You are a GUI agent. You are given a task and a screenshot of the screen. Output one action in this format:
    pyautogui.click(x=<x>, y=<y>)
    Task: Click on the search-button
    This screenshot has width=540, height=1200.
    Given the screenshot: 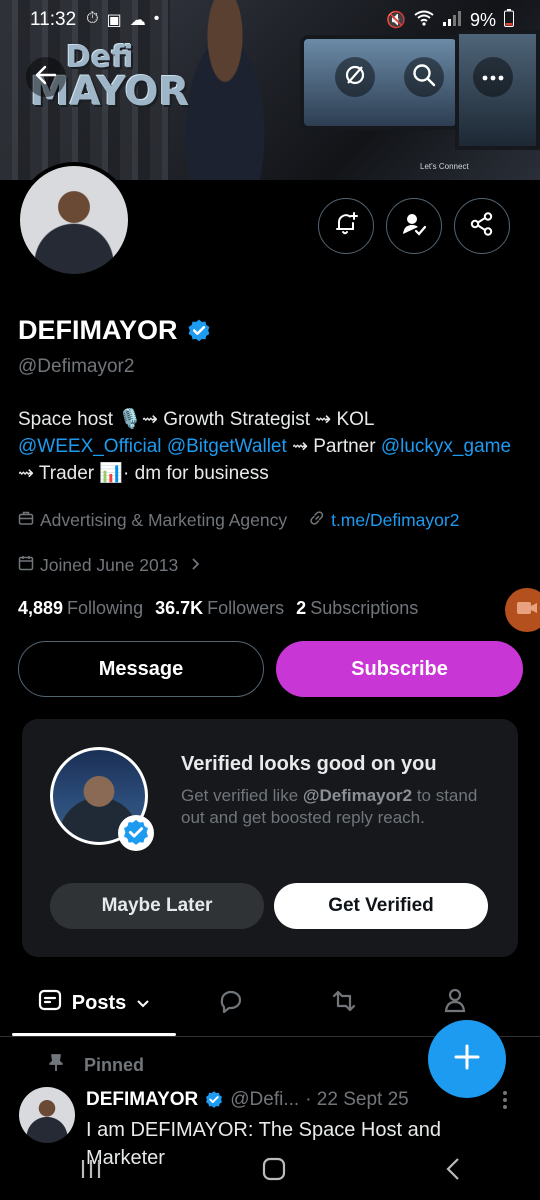 What is the action you would take?
    pyautogui.click(x=424, y=77)
    